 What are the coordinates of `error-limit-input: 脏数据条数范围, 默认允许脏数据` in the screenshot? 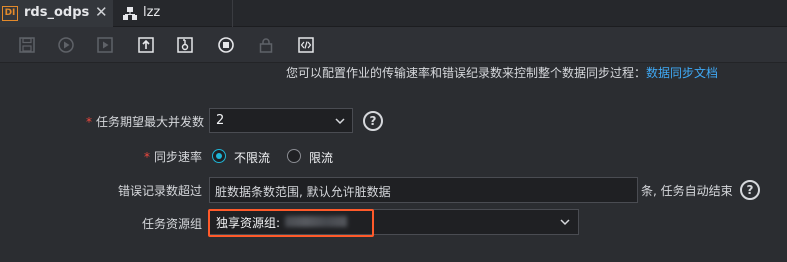 It's located at (423, 190).